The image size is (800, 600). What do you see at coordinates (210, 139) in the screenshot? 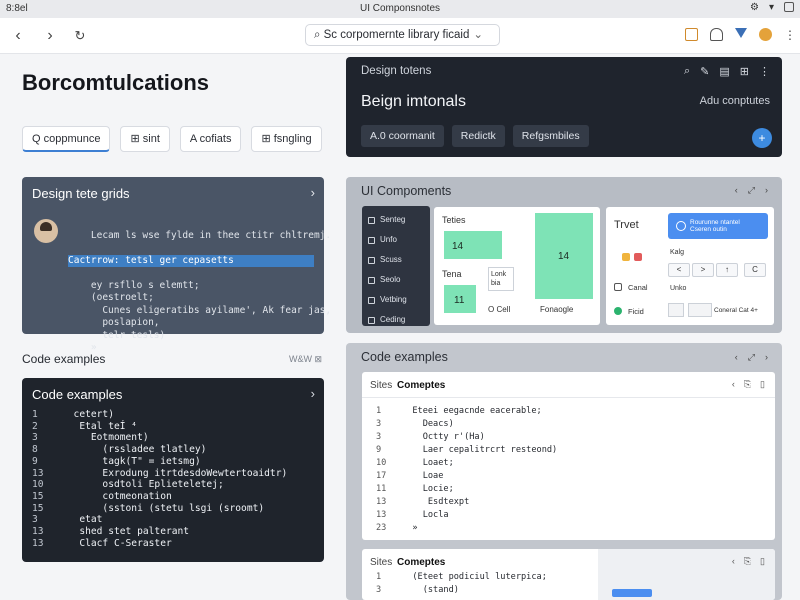
I see `chip-cofiats: A cofiats` at bounding box center [210, 139].